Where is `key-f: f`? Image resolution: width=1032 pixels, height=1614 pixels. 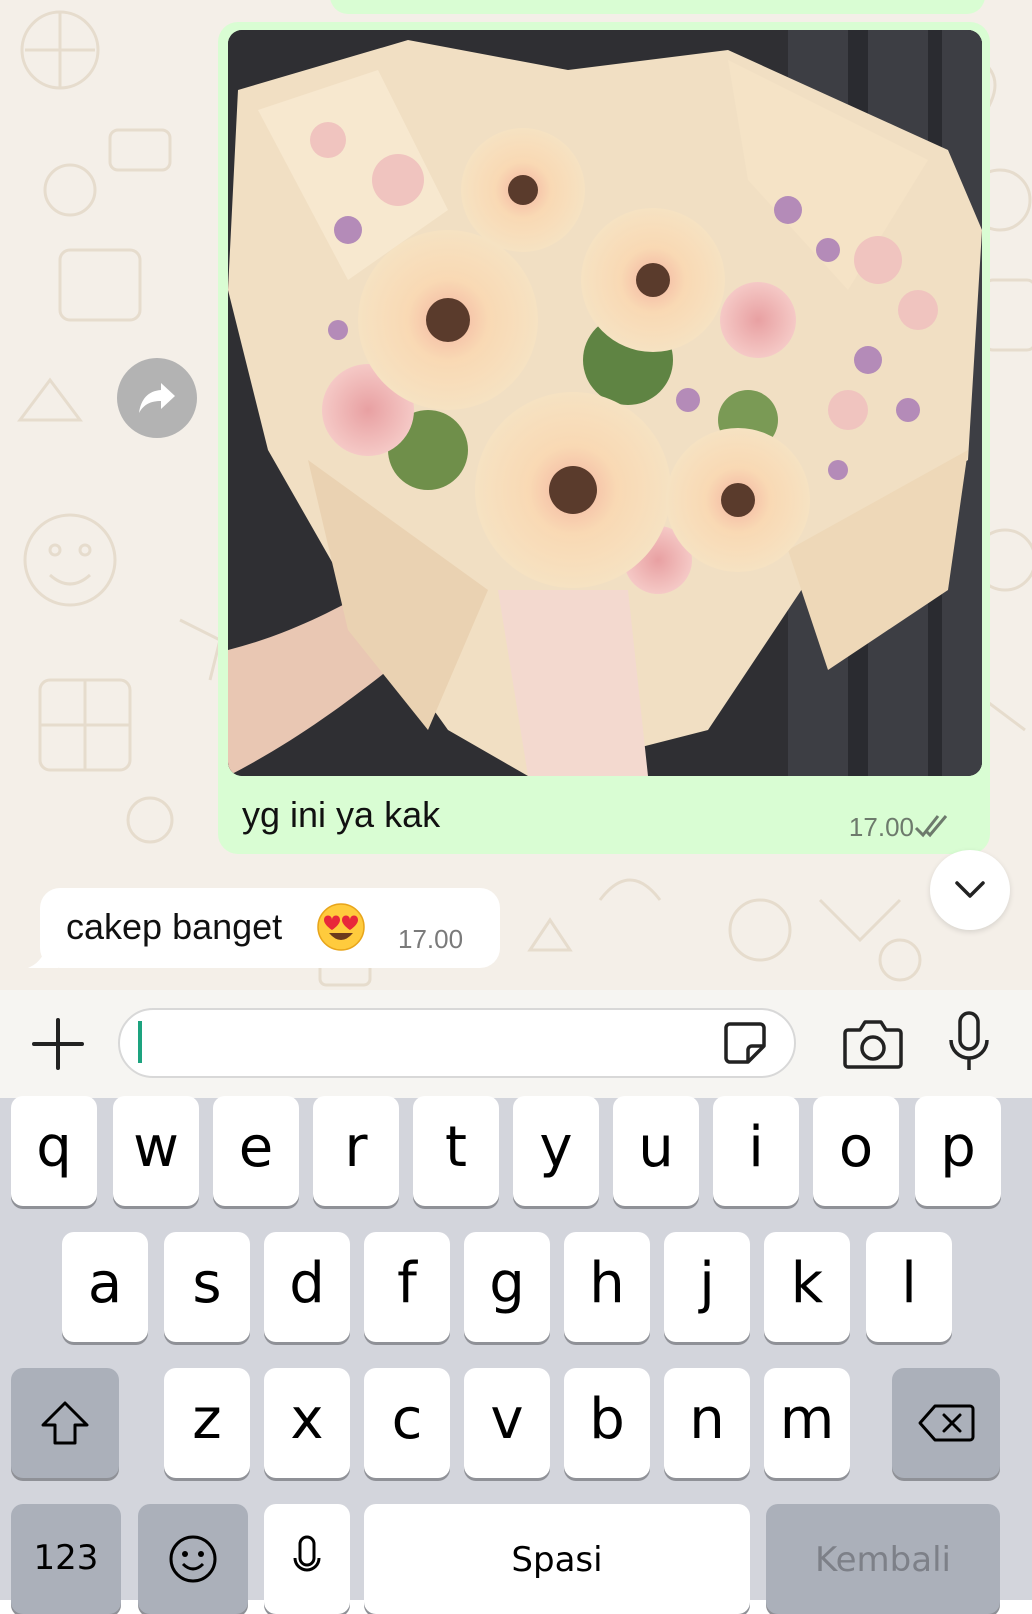
key-f: f is located at coordinates (407, 1287).